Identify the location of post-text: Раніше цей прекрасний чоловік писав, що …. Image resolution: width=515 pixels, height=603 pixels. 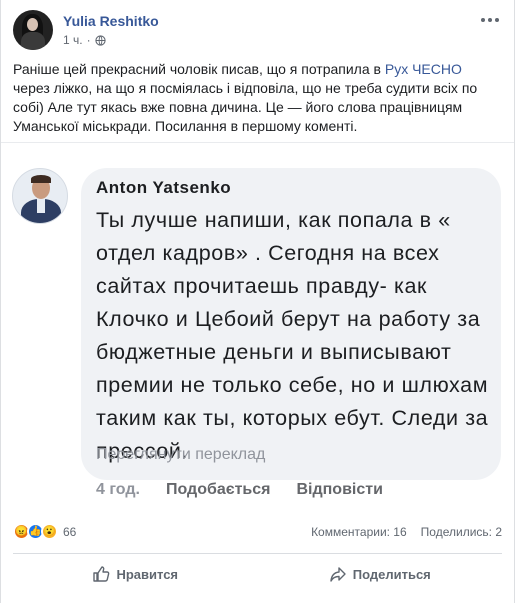
(257, 98).